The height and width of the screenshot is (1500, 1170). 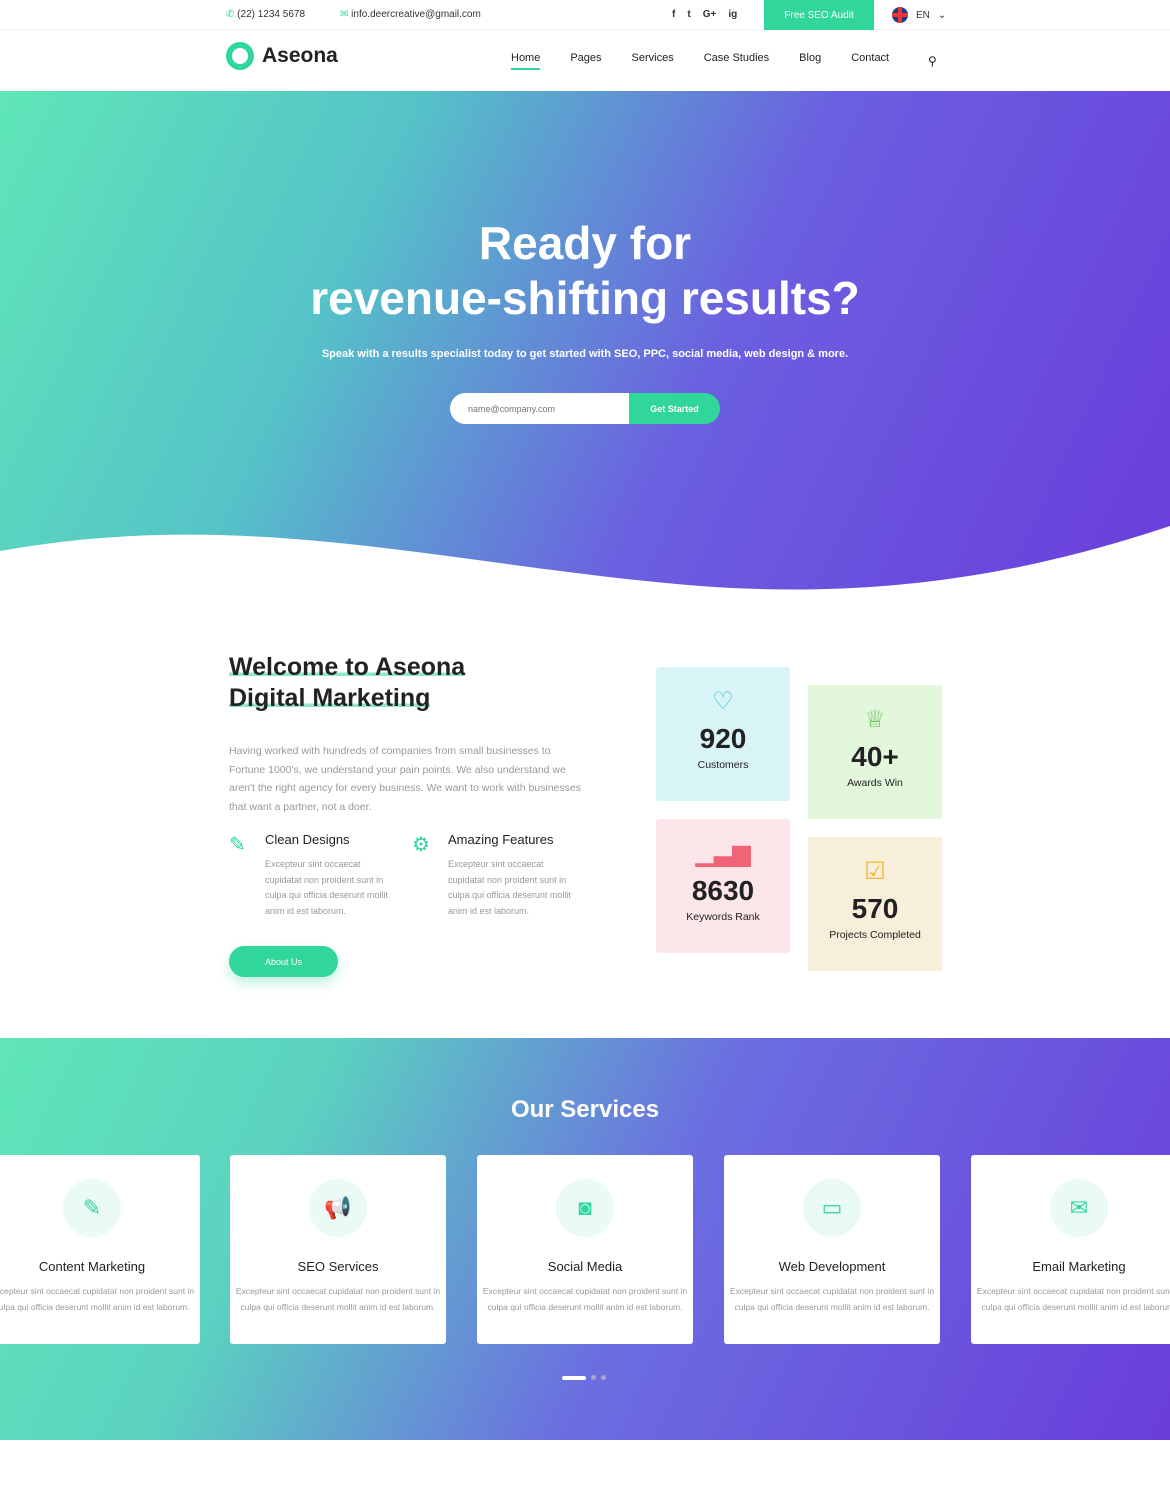 I want to click on stat-awards: ♕ 40+ Awards Win, so click(x=875, y=752).